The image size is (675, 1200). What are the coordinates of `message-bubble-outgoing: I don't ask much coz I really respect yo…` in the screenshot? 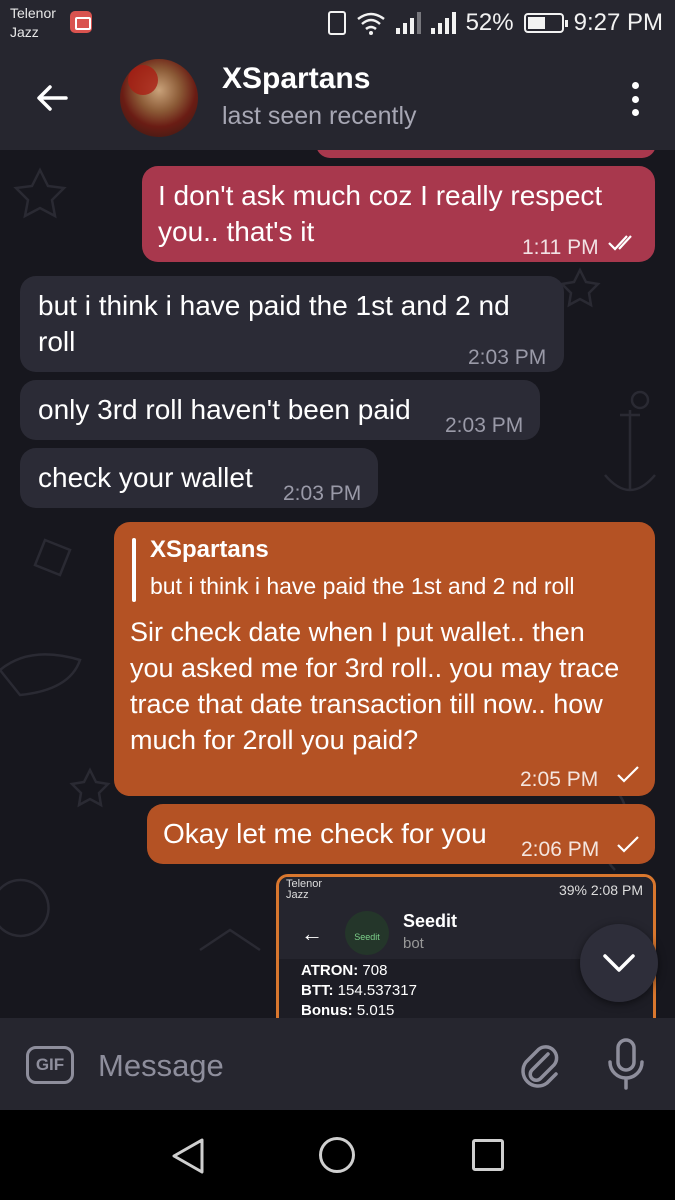 It's located at (398, 214).